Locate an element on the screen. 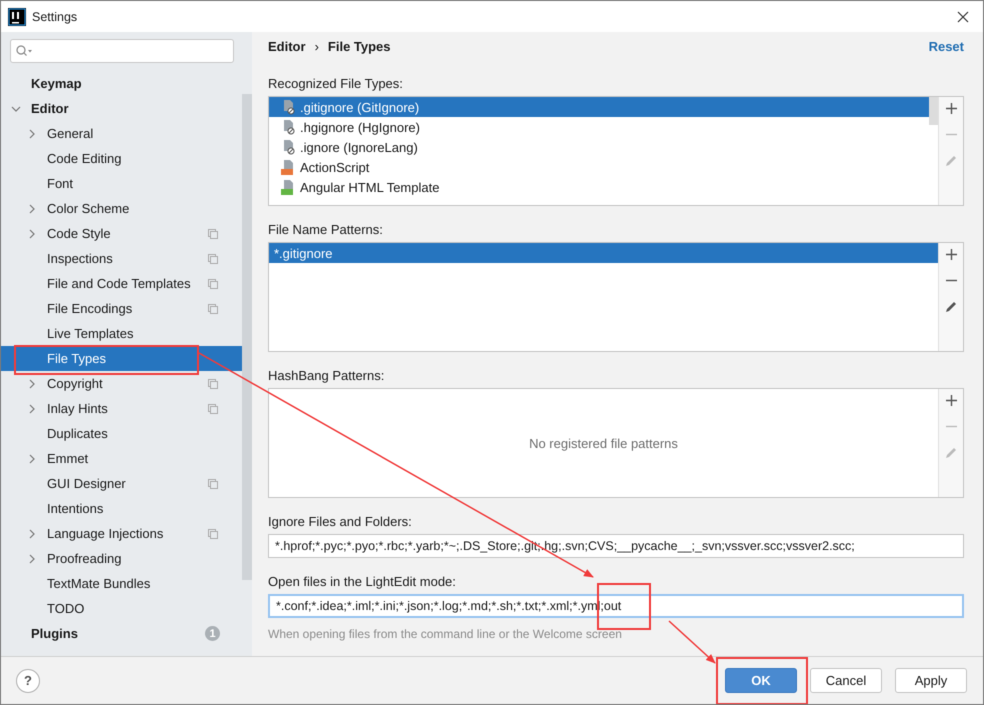  tree-item: Editor is located at coordinates (121, 108).